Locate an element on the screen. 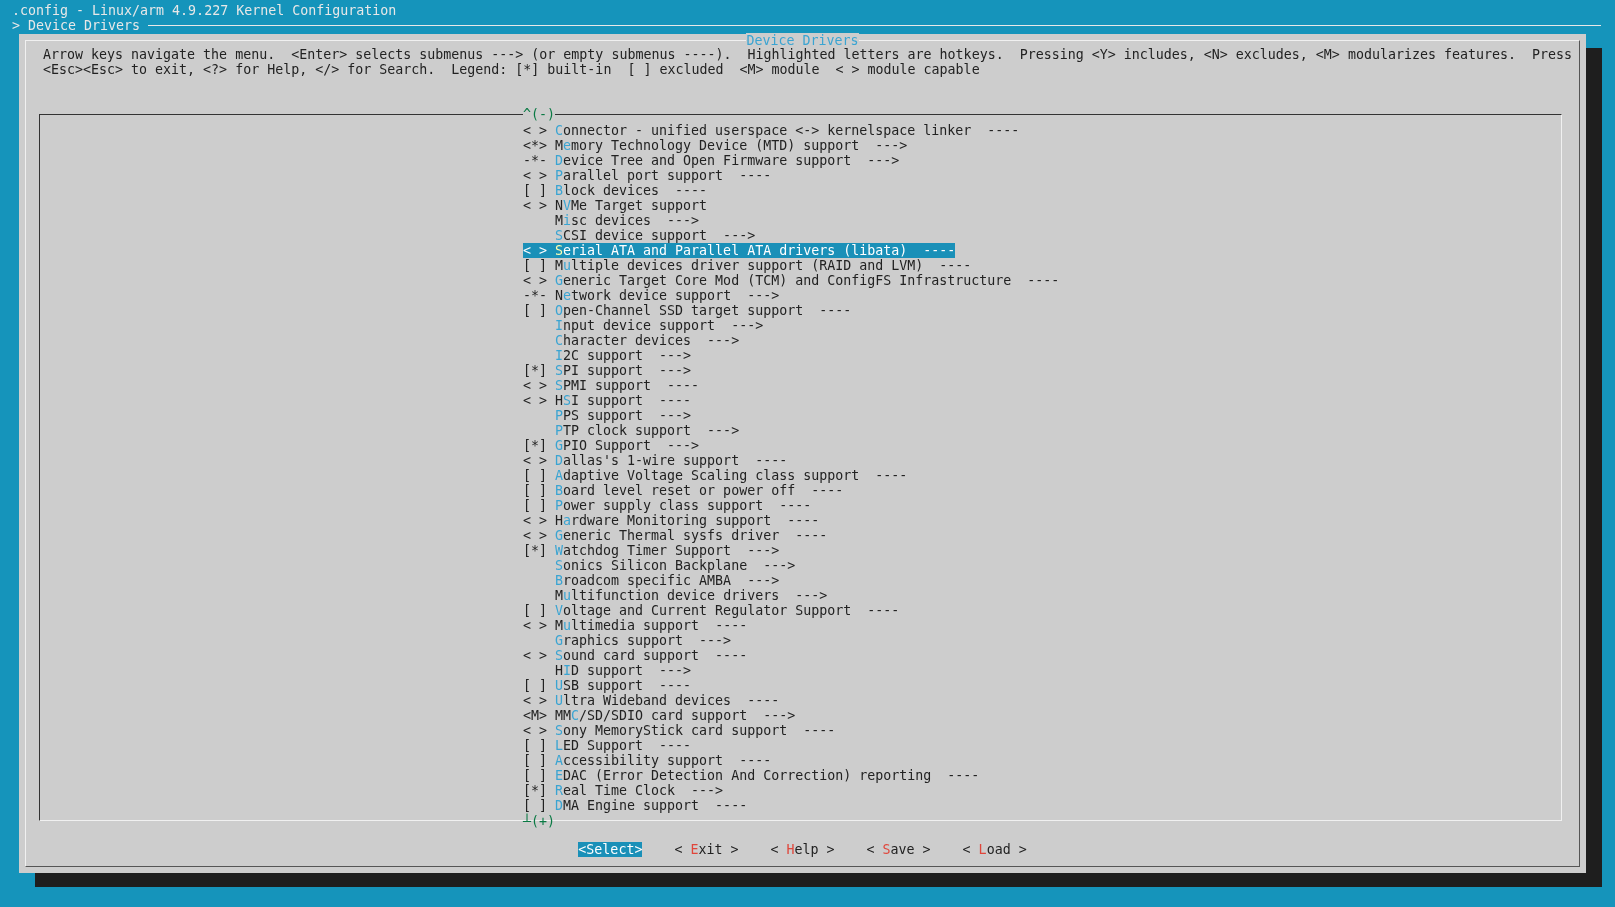  menu-item: I2C support ---> is located at coordinates (607, 355).